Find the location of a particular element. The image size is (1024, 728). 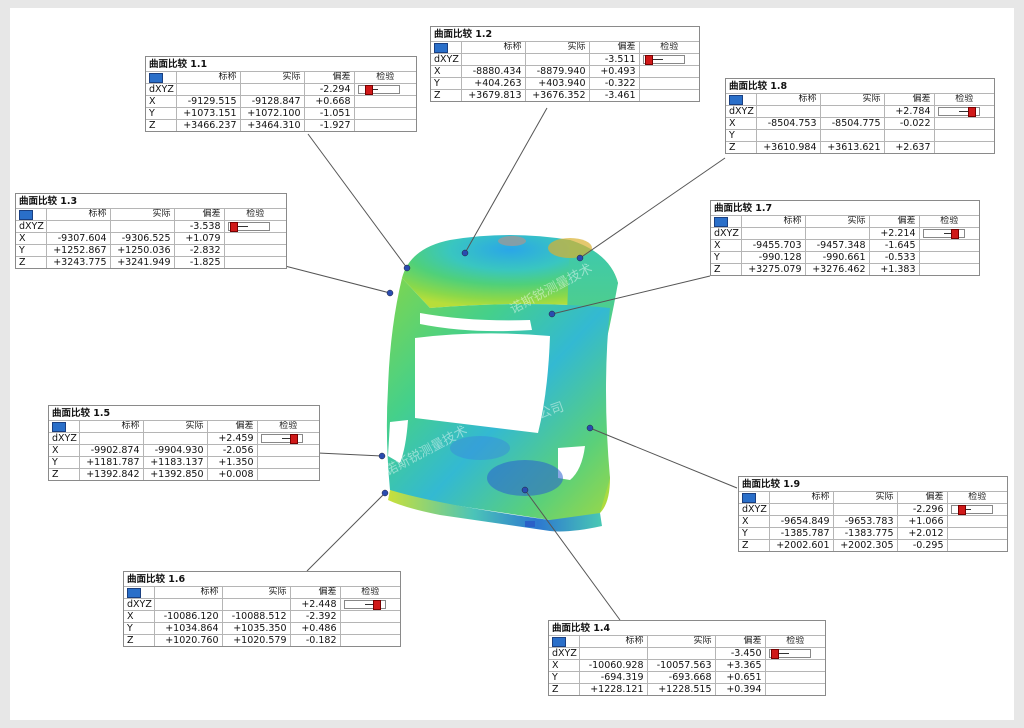

x-nominal: -8504.753 is located at coordinates (787, 123).